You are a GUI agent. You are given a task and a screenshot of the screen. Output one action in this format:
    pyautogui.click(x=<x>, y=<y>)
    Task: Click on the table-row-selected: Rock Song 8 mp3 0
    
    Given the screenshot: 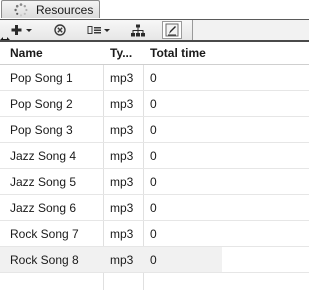 What is the action you would take?
    pyautogui.click(x=154, y=260)
    